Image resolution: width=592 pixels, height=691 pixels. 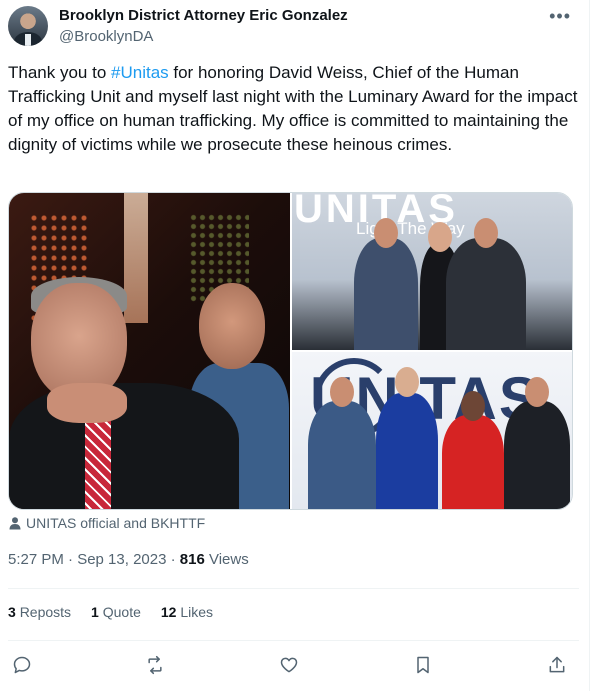 What do you see at coordinates (140, 72) in the screenshot?
I see `hashtag-link: #Unitas` at bounding box center [140, 72].